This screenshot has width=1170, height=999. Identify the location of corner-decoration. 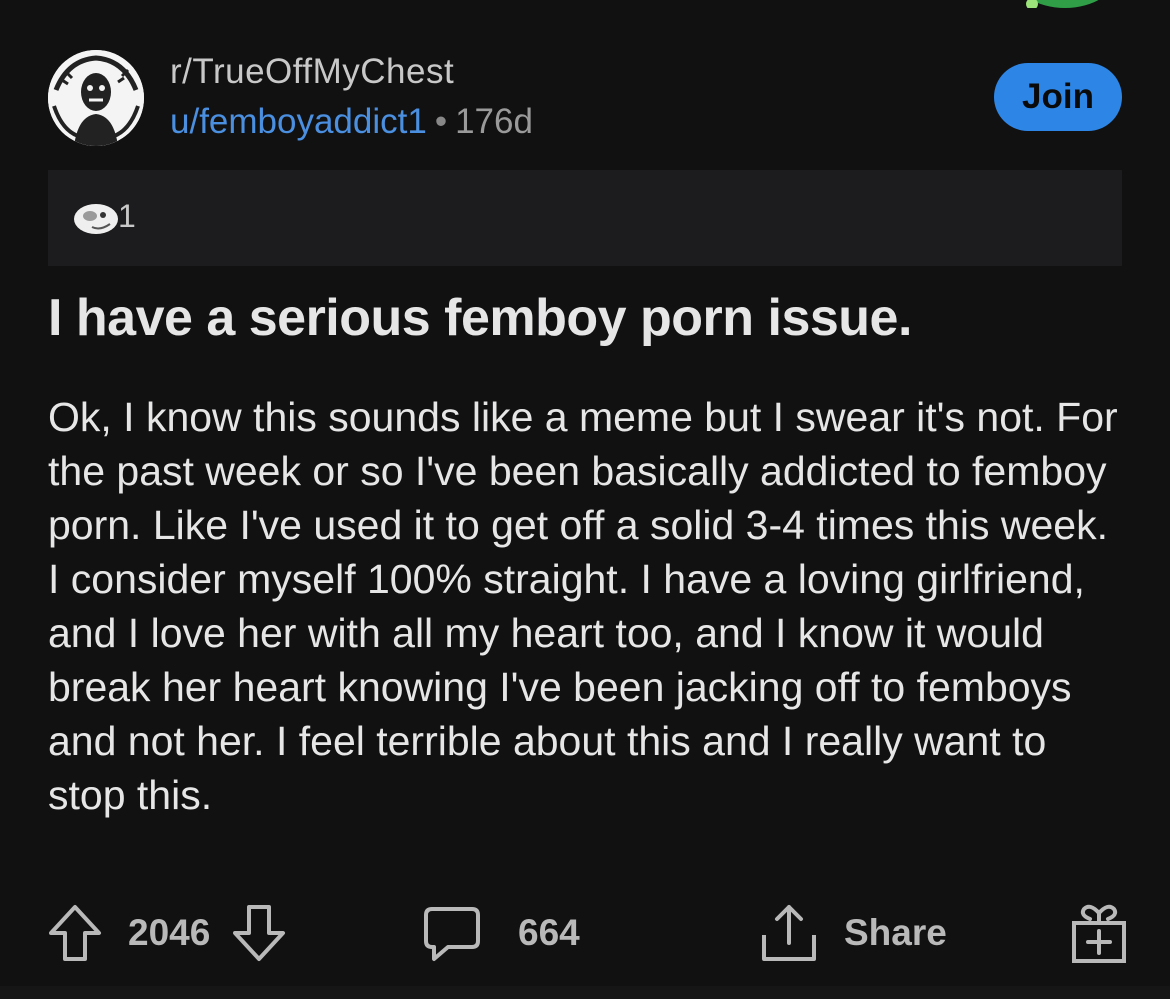
(1062, 4).